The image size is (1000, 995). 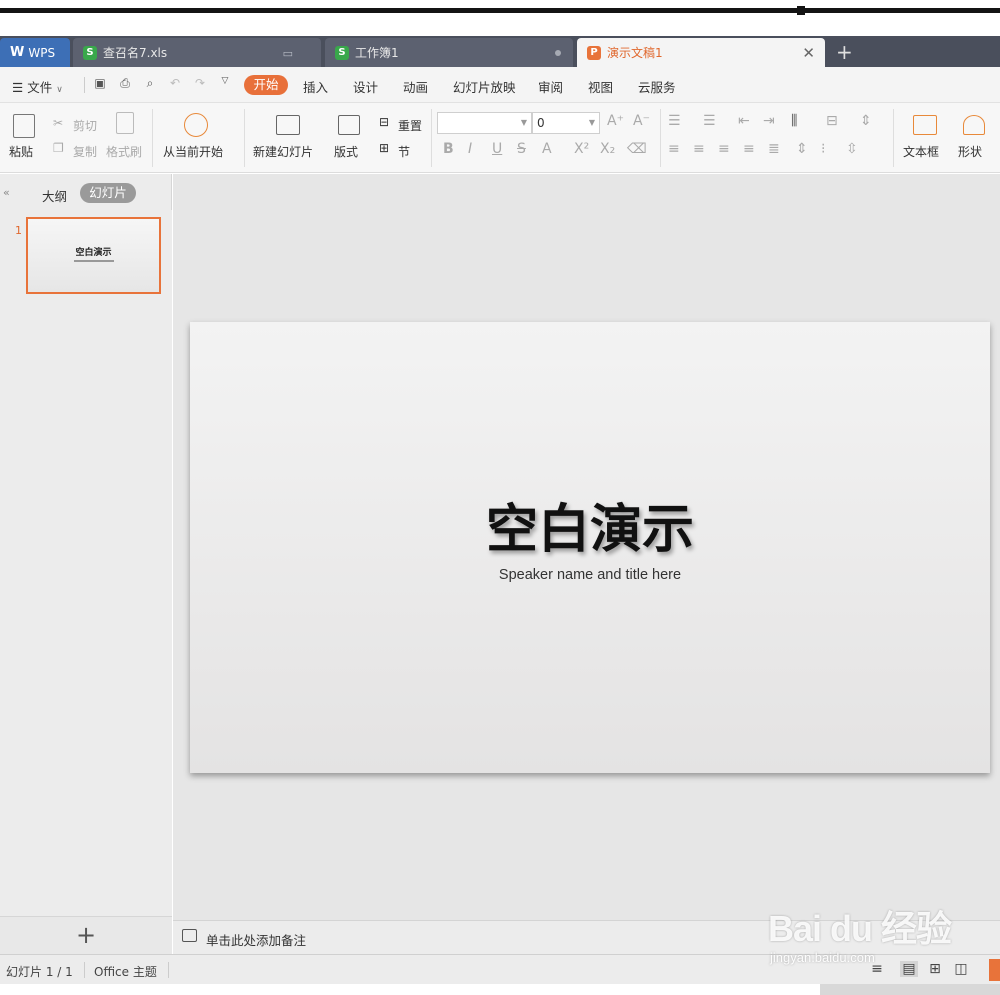 I want to click on font-family-select: ▼, so click(x=484, y=123).